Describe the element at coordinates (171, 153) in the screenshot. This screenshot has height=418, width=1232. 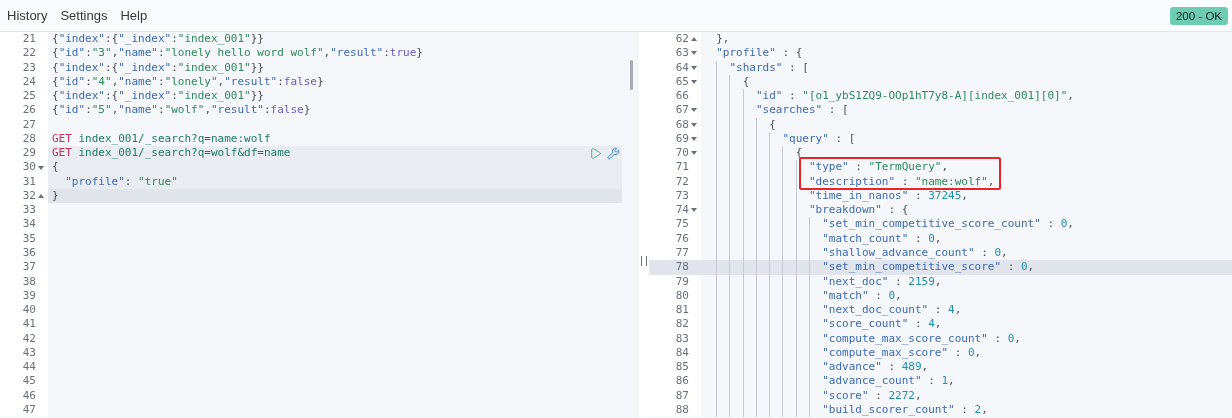
I see `code-line: GET index_001/_search?q=wolf&df=name` at that location.